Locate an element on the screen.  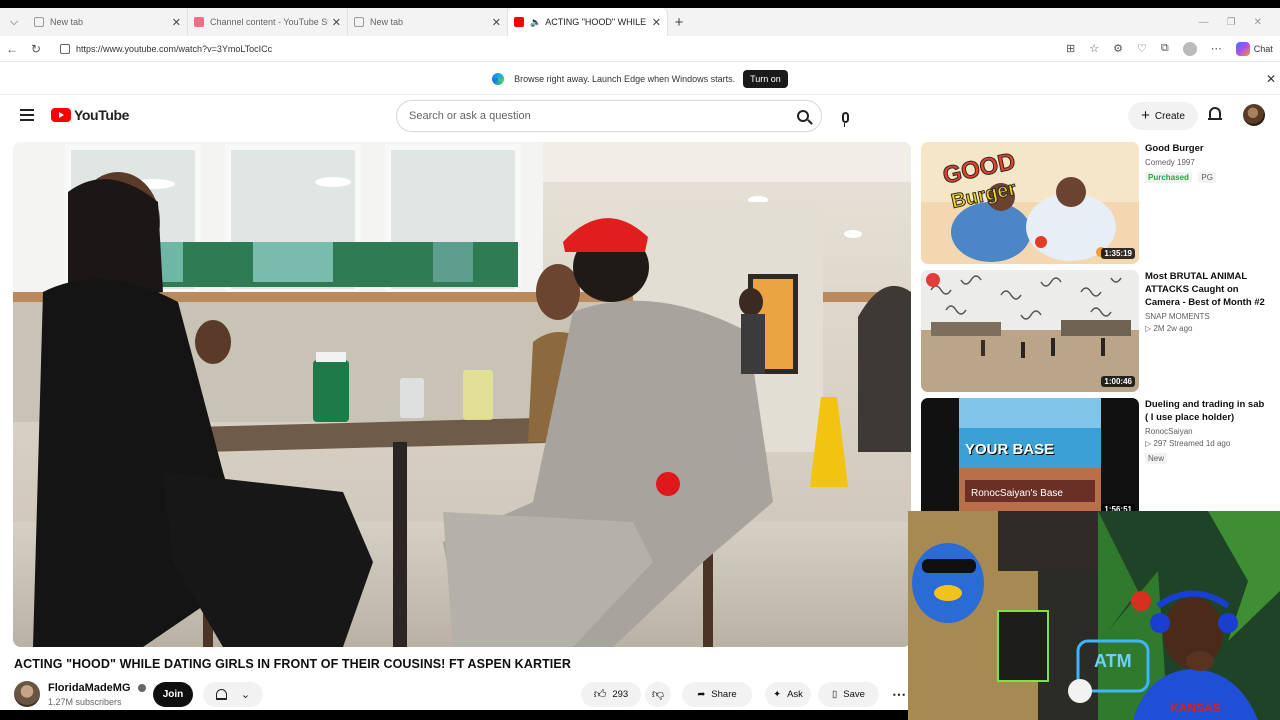
like-button: 👍︎ 293 is located at coordinates (611, 694).